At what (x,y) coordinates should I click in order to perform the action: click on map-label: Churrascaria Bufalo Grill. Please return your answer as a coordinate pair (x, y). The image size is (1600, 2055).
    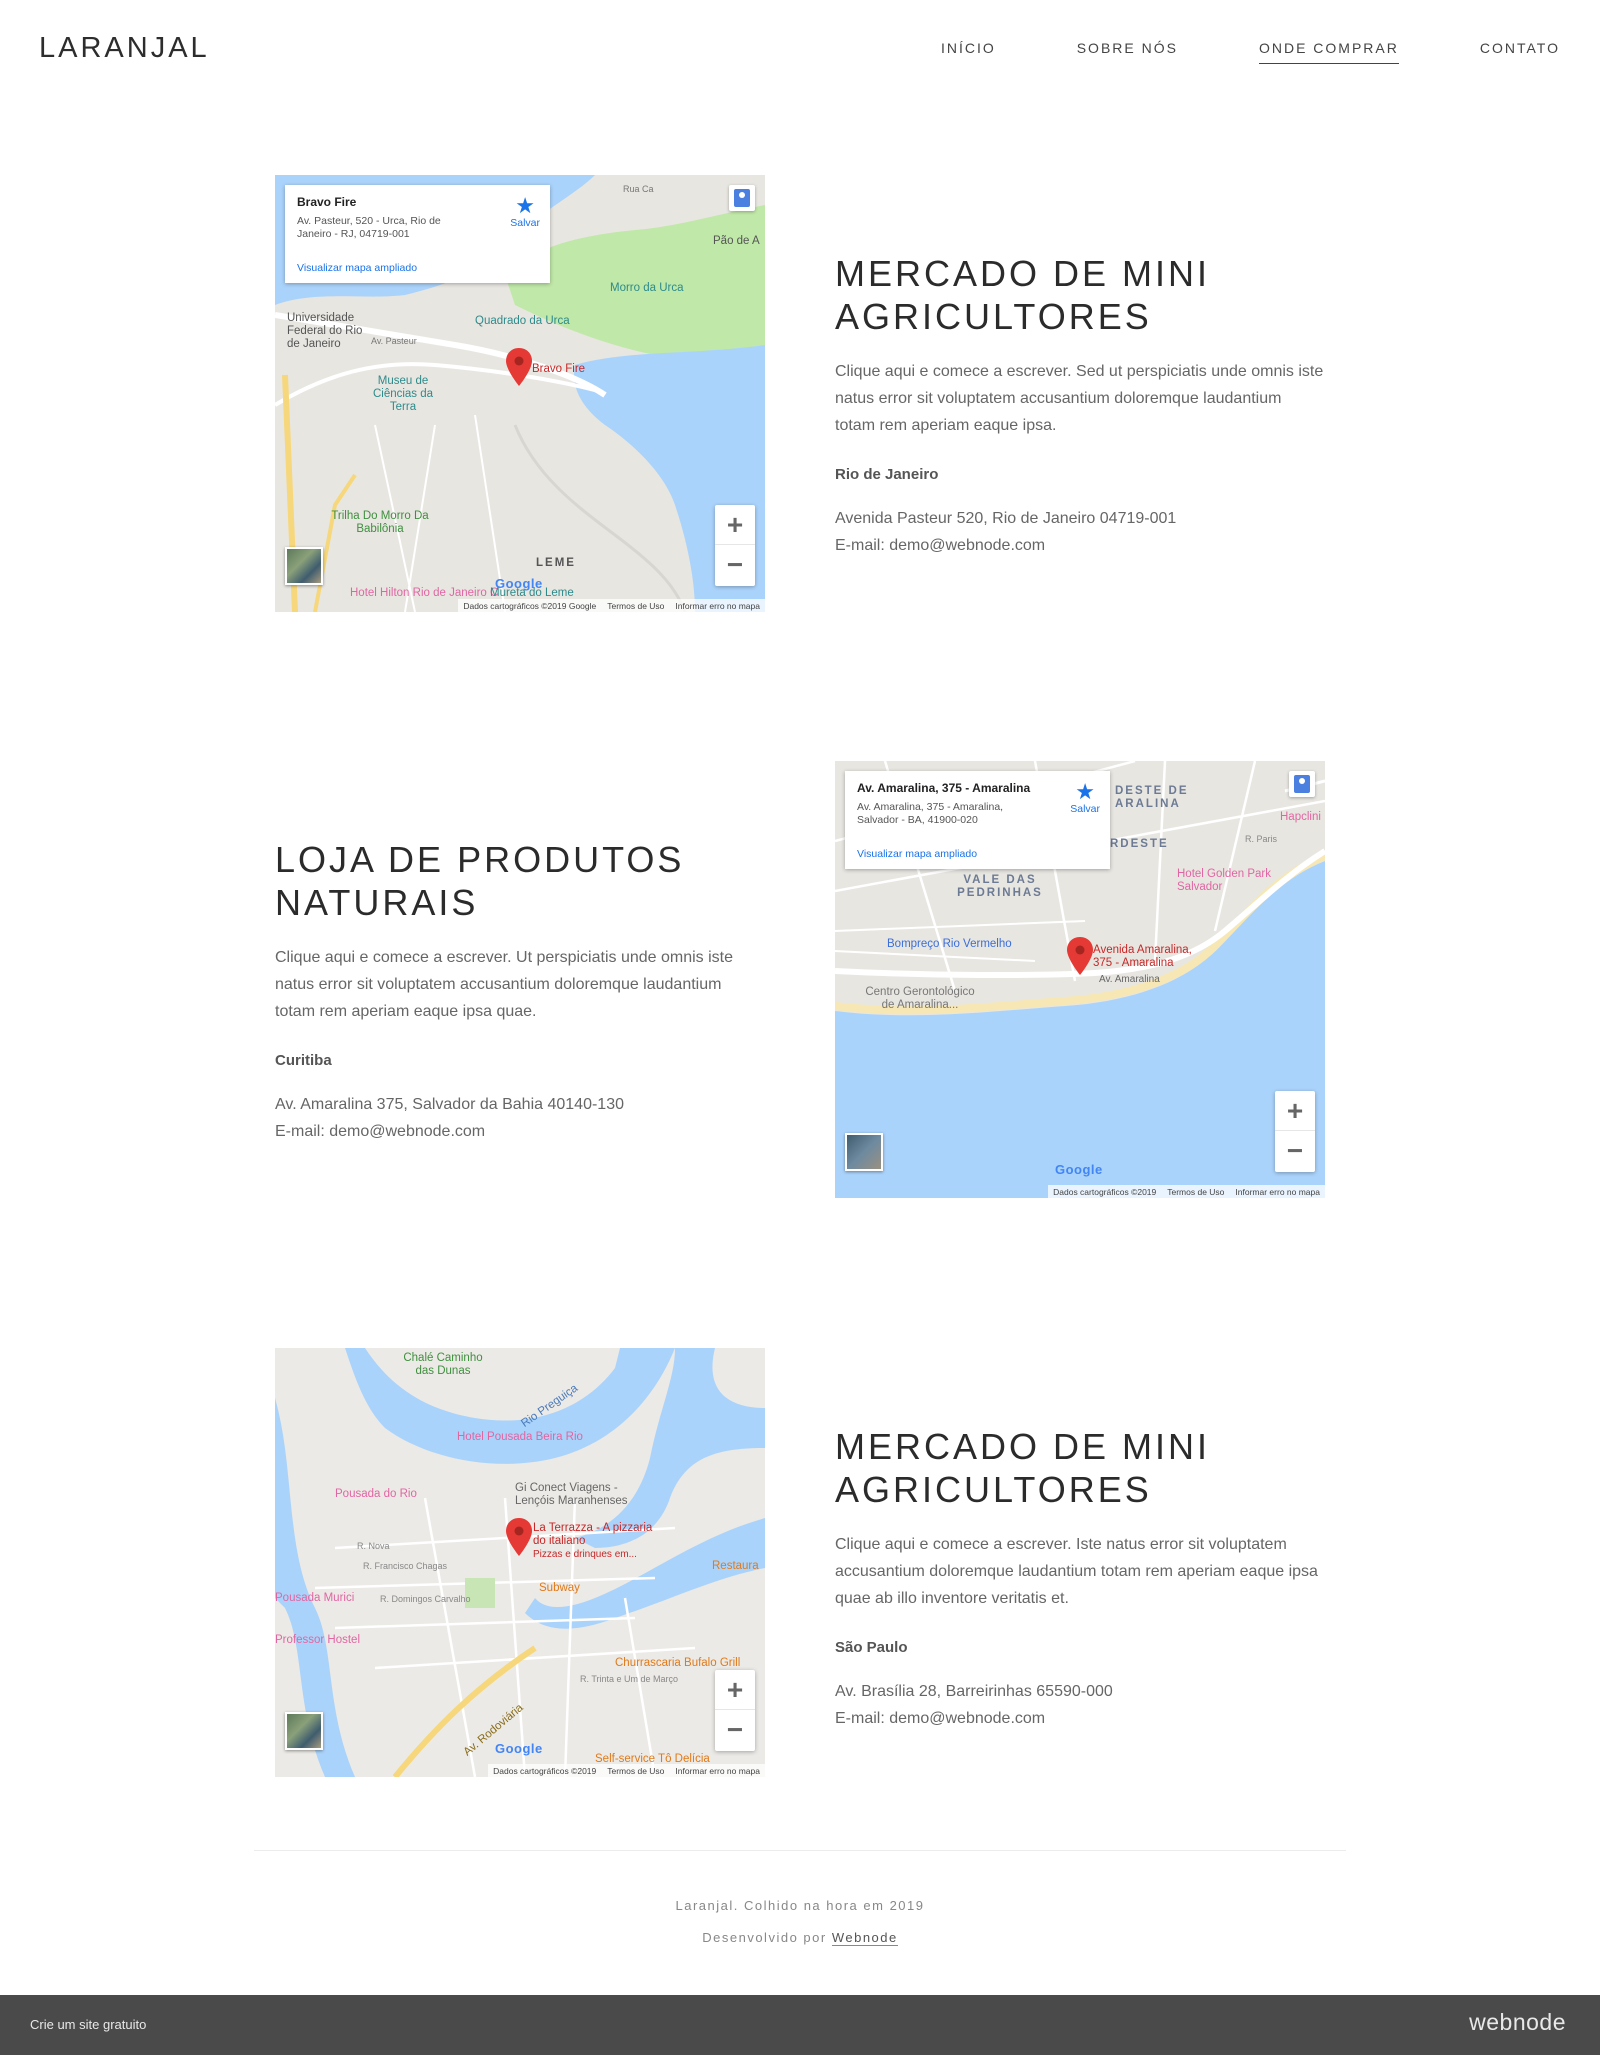
    Looking at the image, I should click on (678, 1663).